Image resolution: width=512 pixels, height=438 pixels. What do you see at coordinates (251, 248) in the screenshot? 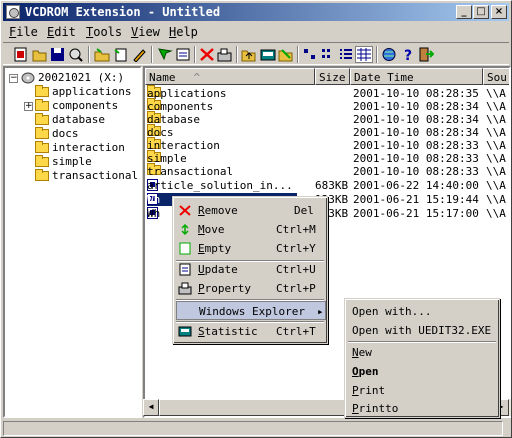
I see `menu-item-empty: Empty Ctrl+Y` at bounding box center [251, 248].